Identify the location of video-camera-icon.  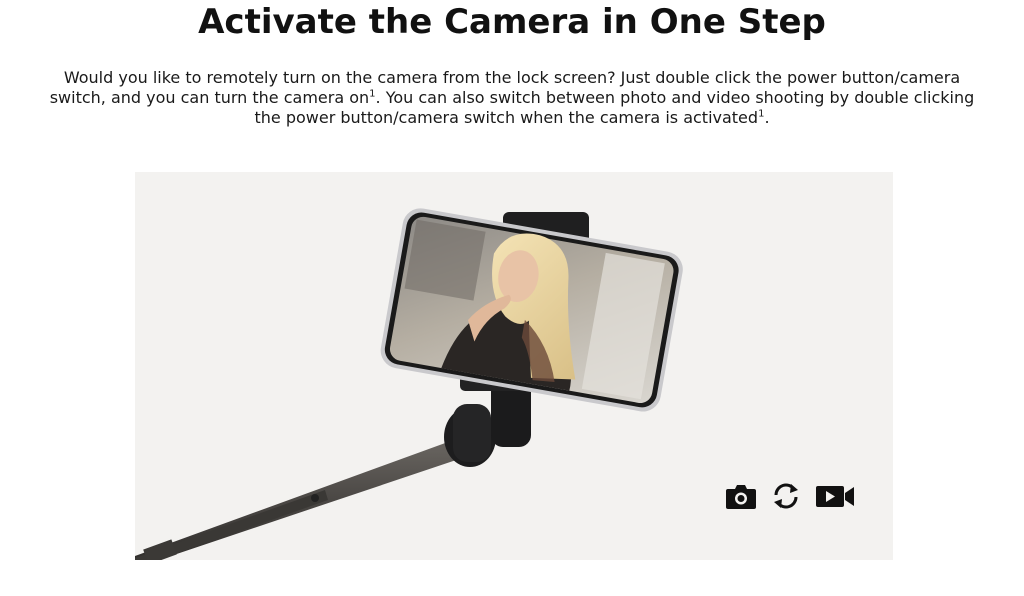
(835, 498).